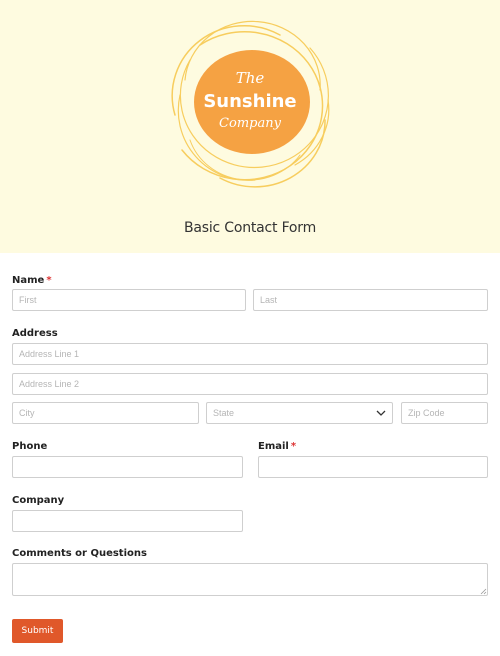  Describe the element at coordinates (483, 591) in the screenshot. I see `resize-grip-icon` at that location.